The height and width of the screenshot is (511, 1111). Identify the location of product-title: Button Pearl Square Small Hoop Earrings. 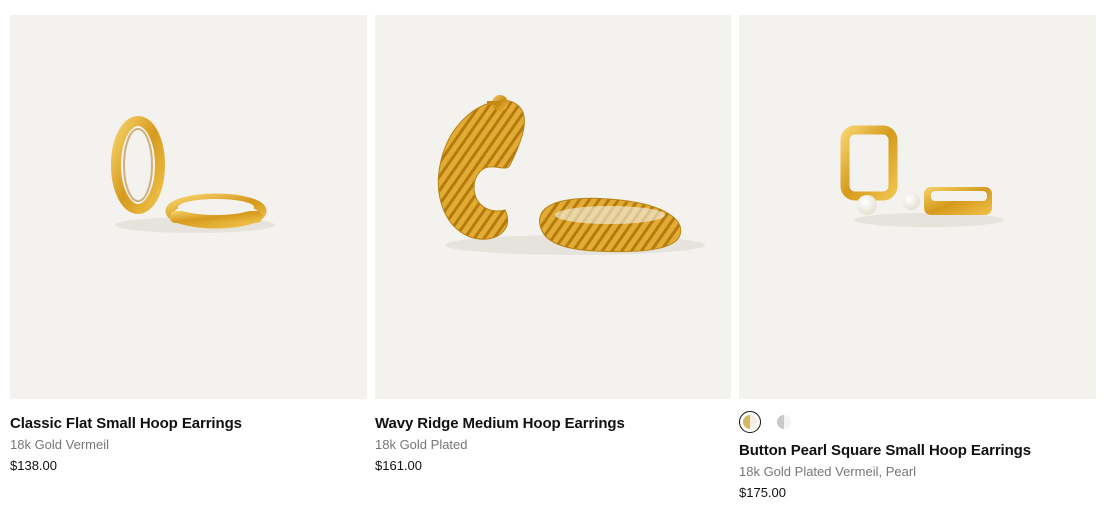
(917, 451).